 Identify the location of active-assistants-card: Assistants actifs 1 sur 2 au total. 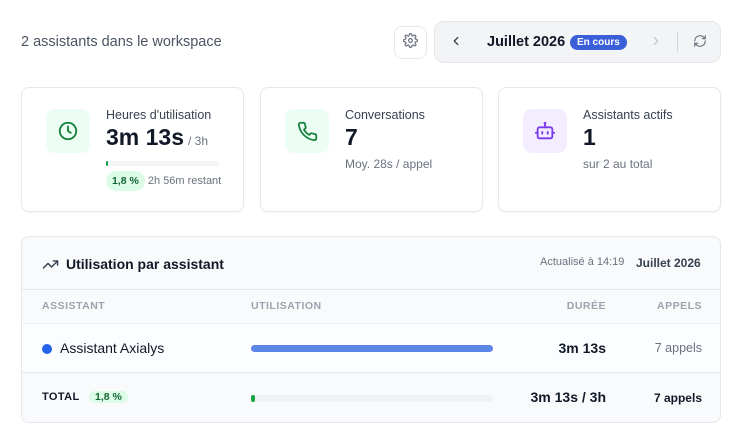
(609, 149).